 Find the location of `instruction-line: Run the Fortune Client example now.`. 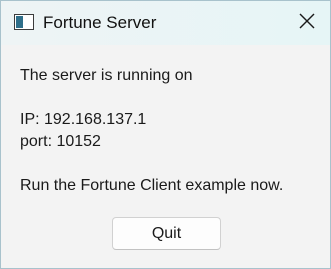

instruction-line: Run the Fortune Client example now. is located at coordinates (152, 185).